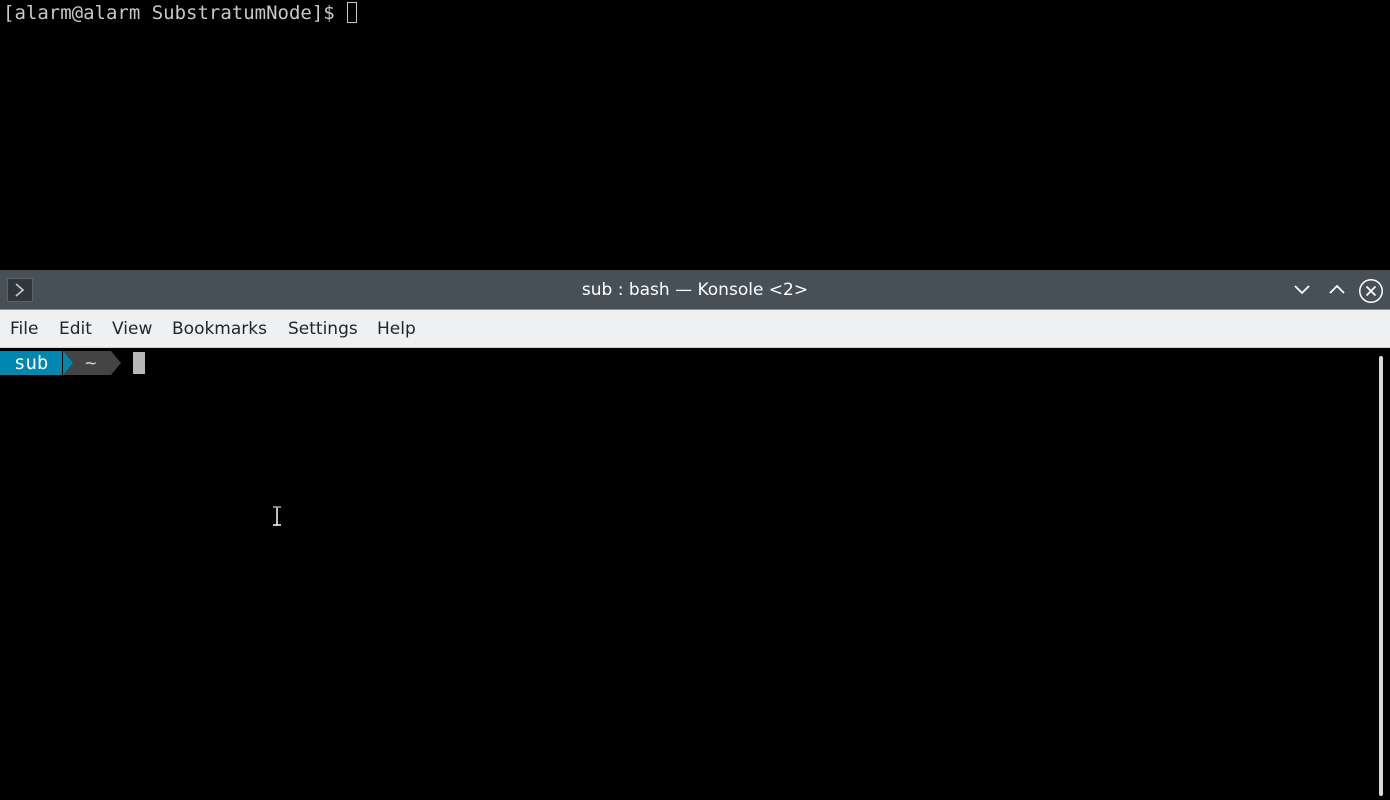 Image resolution: width=1390 pixels, height=800 pixels. I want to click on background-cursor, so click(351, 12).